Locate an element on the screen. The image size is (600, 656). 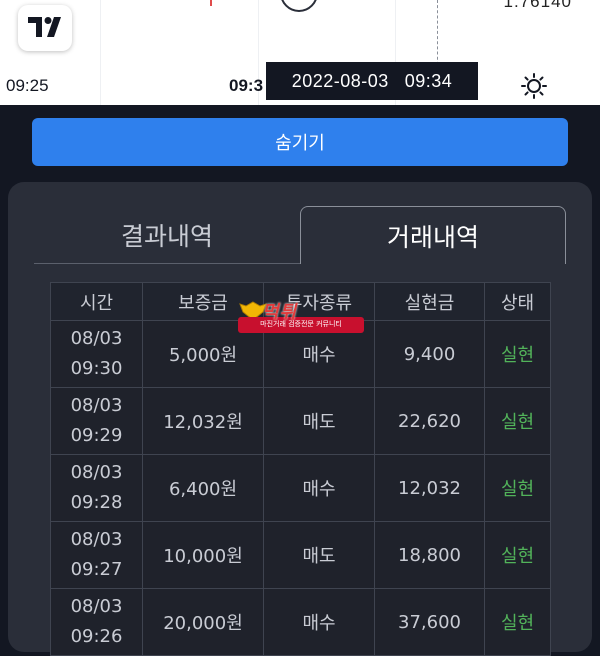
cell-time: 08/03 09:28 is located at coordinates (96, 488).